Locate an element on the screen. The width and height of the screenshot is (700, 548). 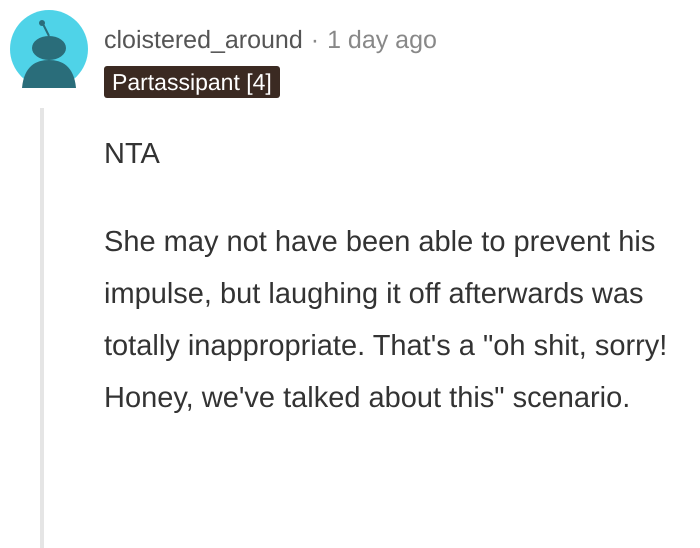
avatar-icon is located at coordinates (49, 49).